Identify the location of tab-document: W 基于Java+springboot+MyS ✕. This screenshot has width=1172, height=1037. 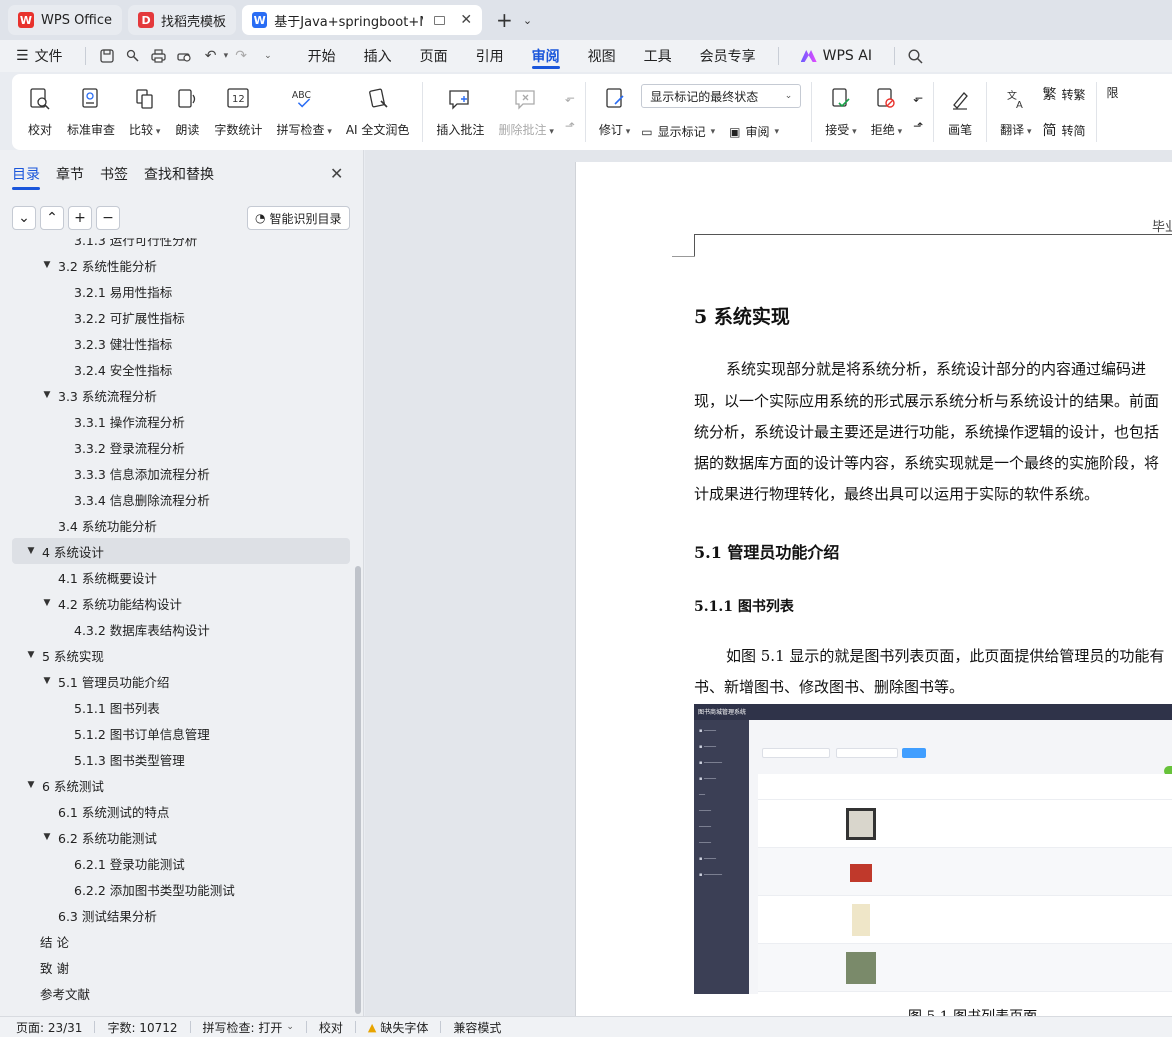
(362, 20).